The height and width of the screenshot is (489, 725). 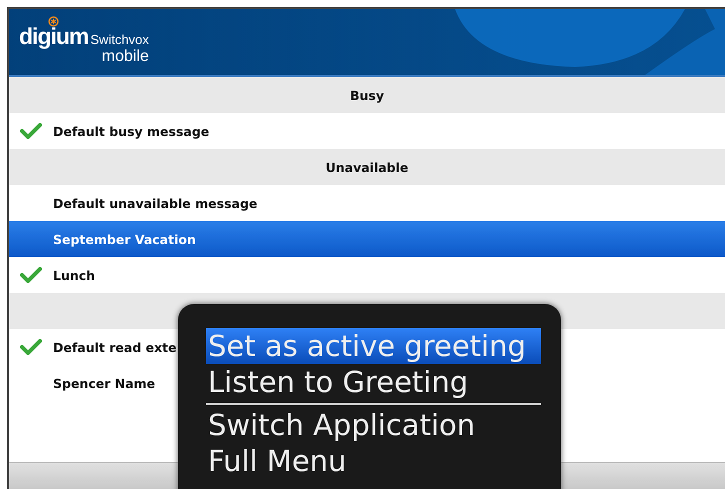 I want to click on menu-item: Listen to Greeting, so click(x=338, y=382).